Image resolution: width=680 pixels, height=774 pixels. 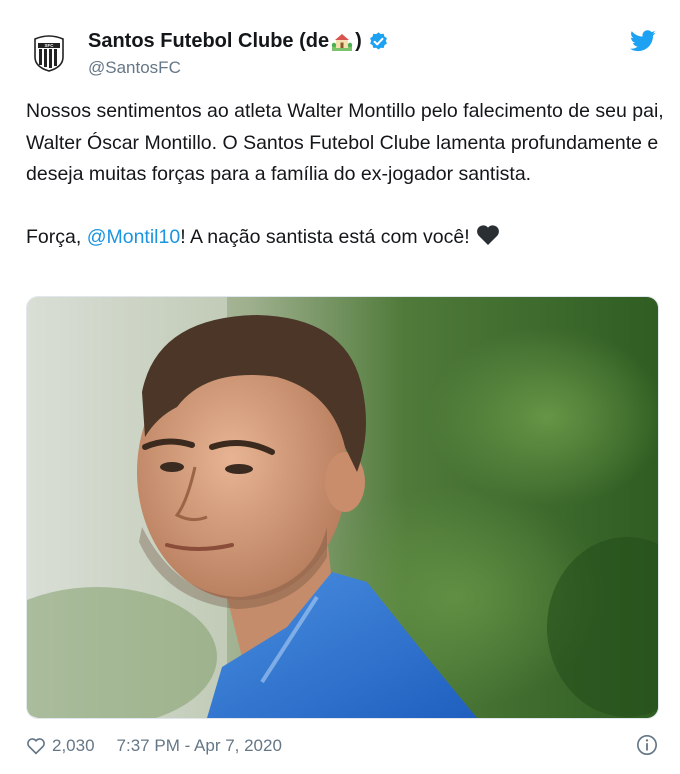 I want to click on svg-text: SFC, so click(x=50, y=45).